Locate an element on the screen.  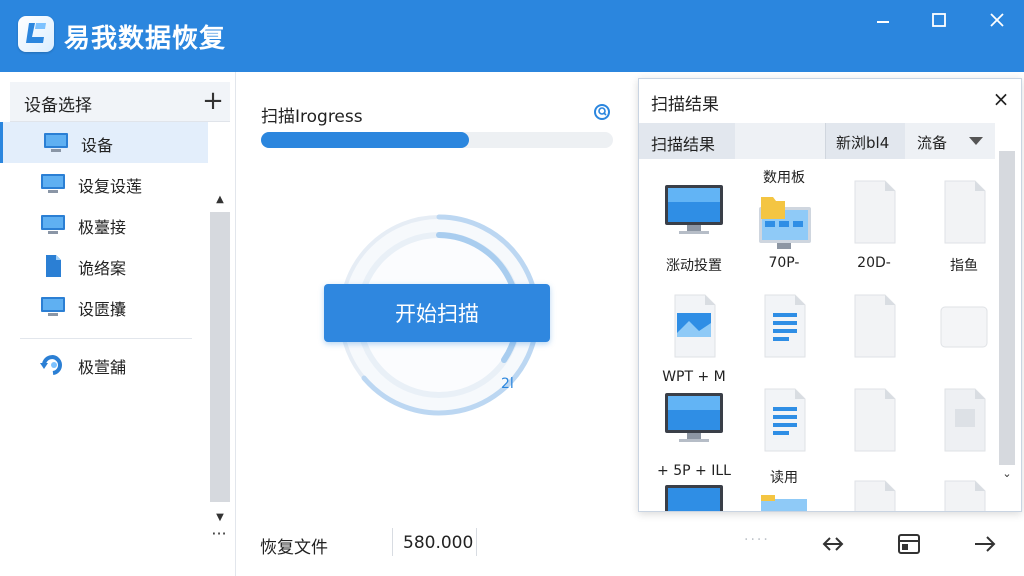
result-item-label: 指鱼 is located at coordinates (964, 266).